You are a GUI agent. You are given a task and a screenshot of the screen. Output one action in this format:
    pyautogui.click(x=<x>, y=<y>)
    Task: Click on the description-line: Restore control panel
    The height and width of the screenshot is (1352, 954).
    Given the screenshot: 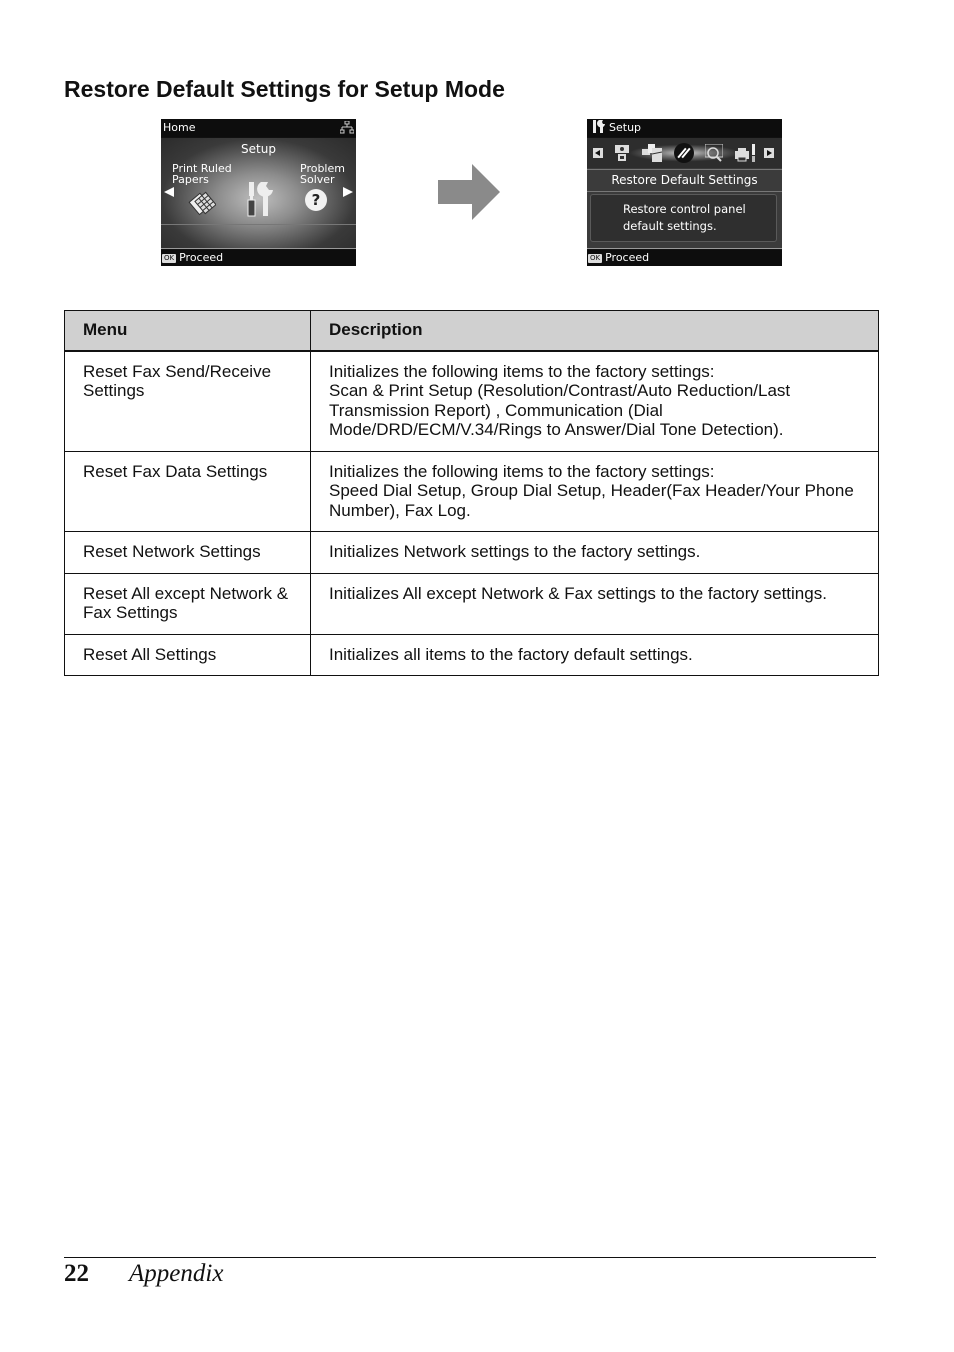 What is the action you would take?
    pyautogui.click(x=684, y=209)
    